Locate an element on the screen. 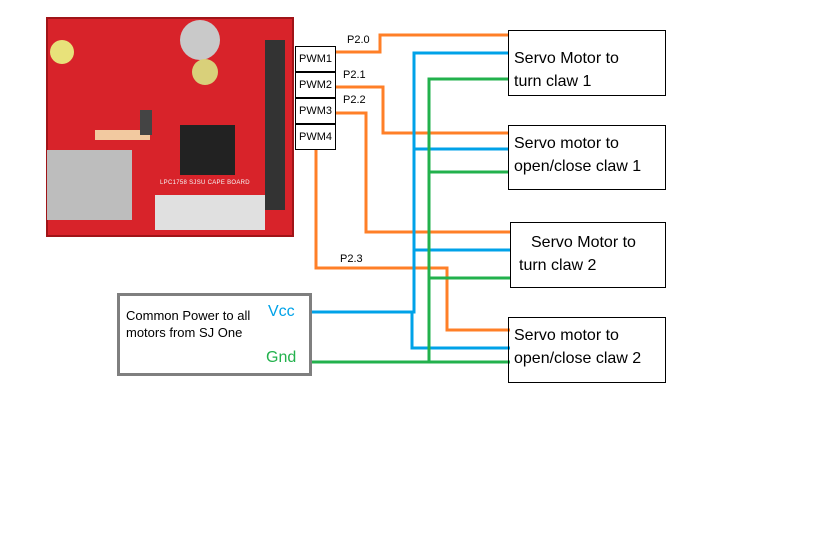 The image size is (835, 540). servo-1-line1: Servo Motor to is located at coordinates (566, 58).